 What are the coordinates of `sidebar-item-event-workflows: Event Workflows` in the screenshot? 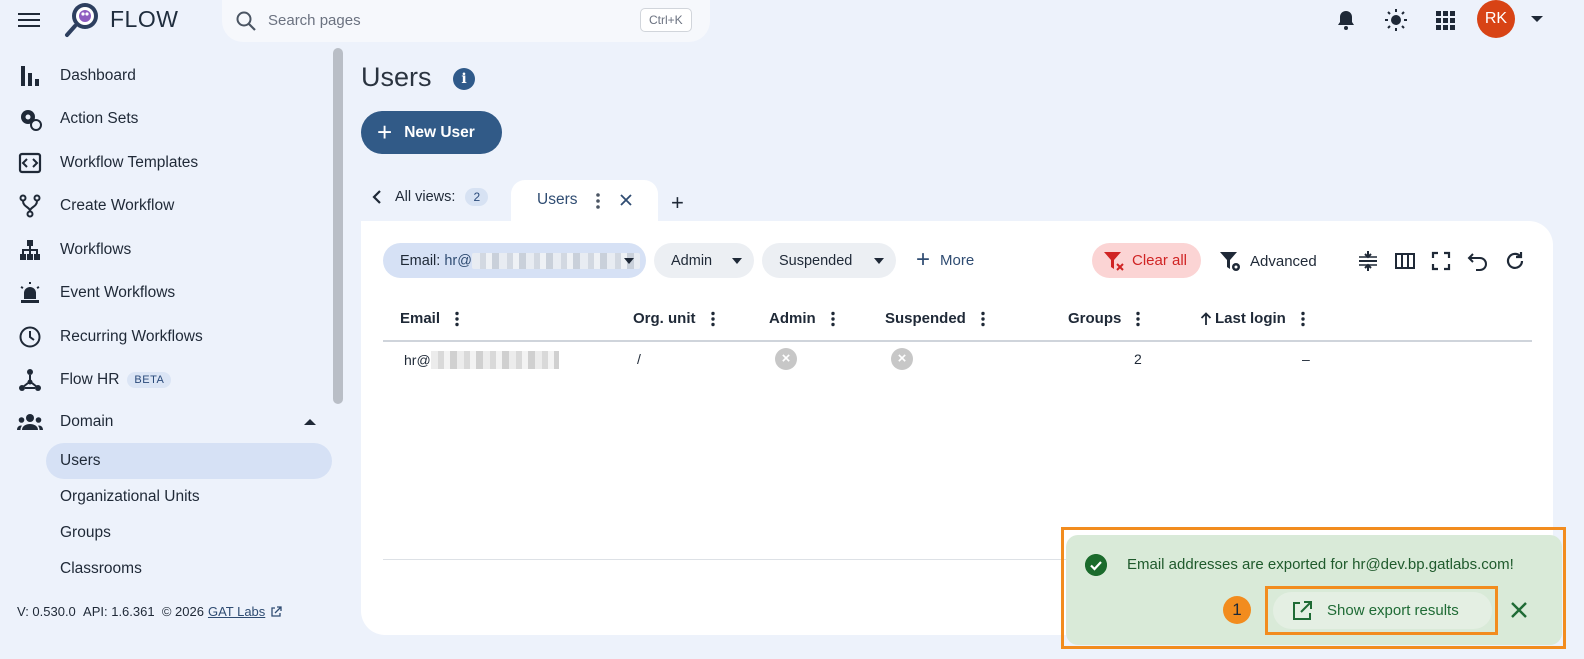 It's located at (176, 293).